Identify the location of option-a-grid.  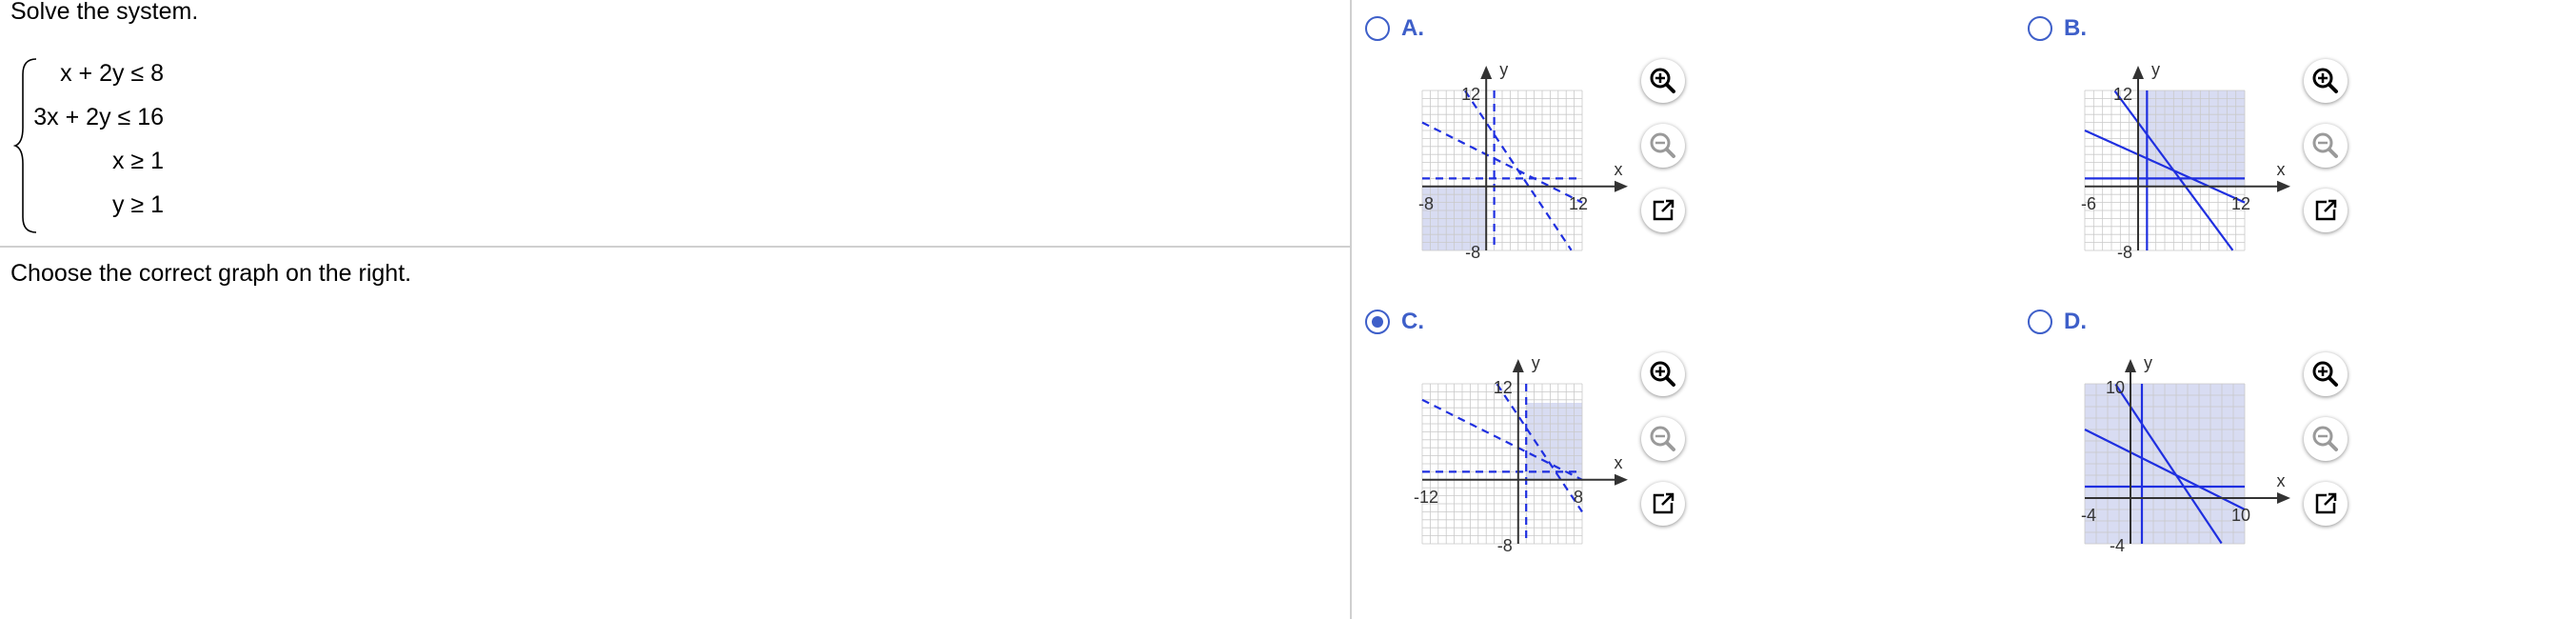
(1502, 170).